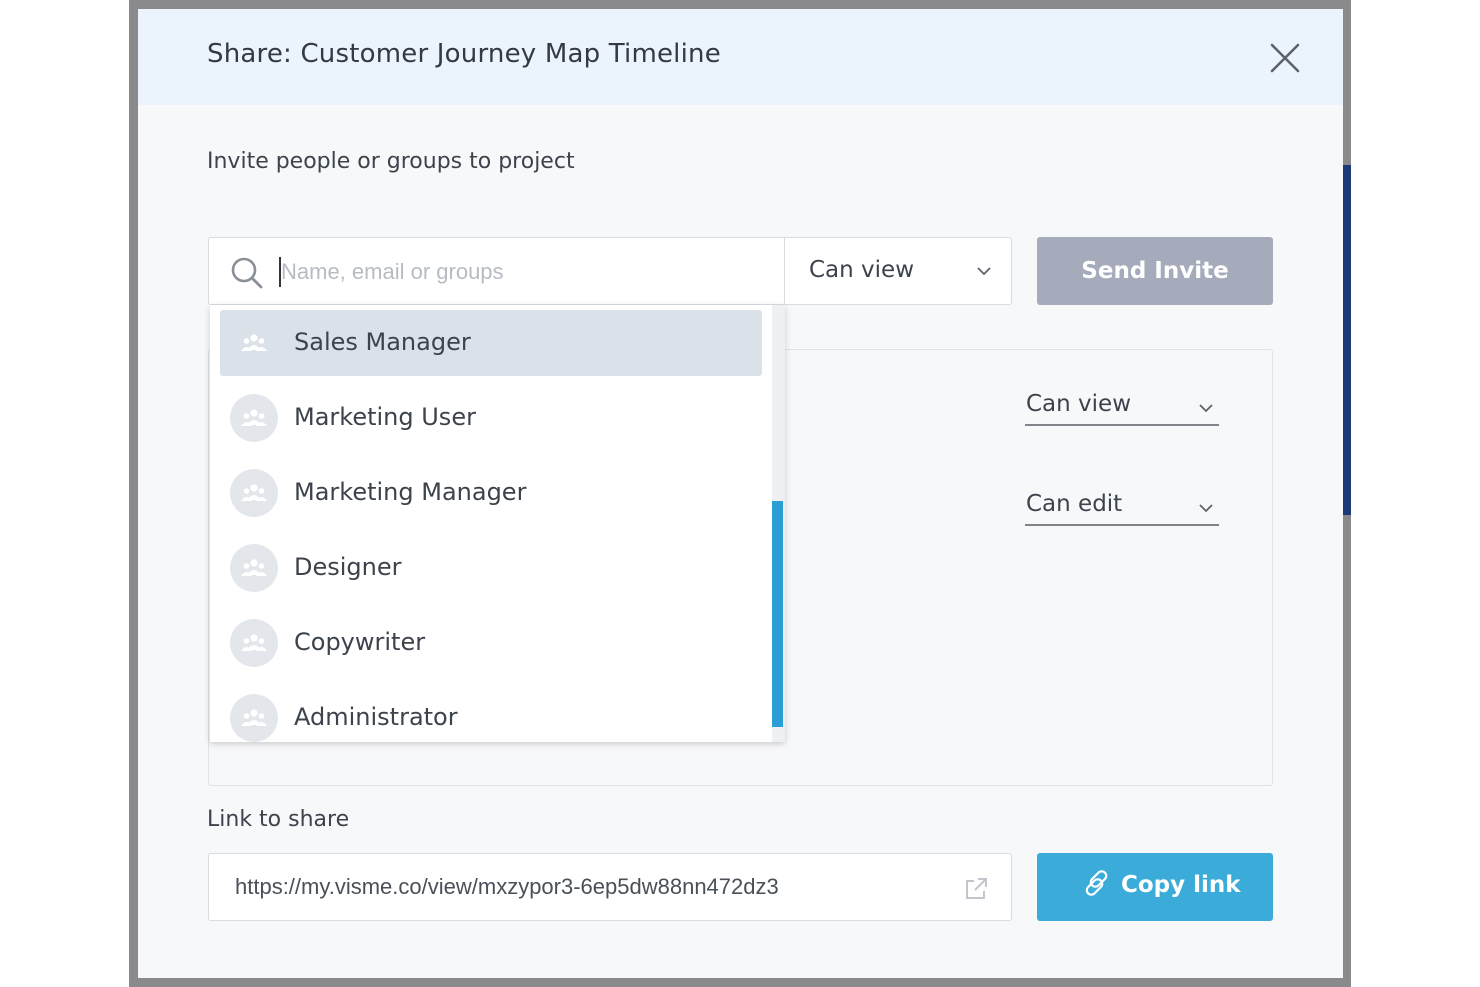  What do you see at coordinates (391, 161) in the screenshot?
I see `invite-label: Invite people or groups to project` at bounding box center [391, 161].